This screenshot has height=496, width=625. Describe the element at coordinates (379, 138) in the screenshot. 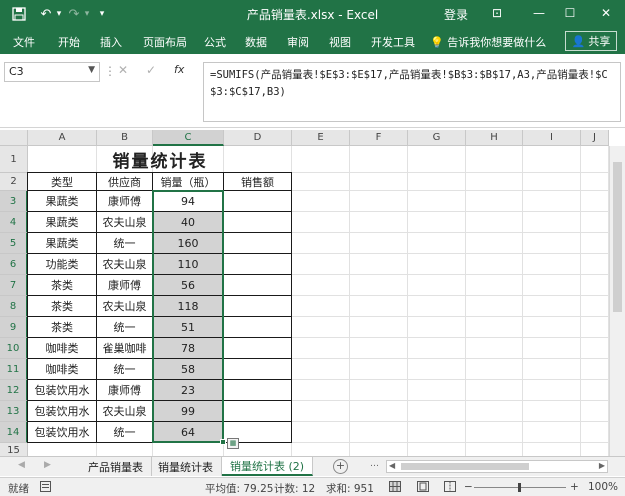

I see `column-header-f: F` at that location.